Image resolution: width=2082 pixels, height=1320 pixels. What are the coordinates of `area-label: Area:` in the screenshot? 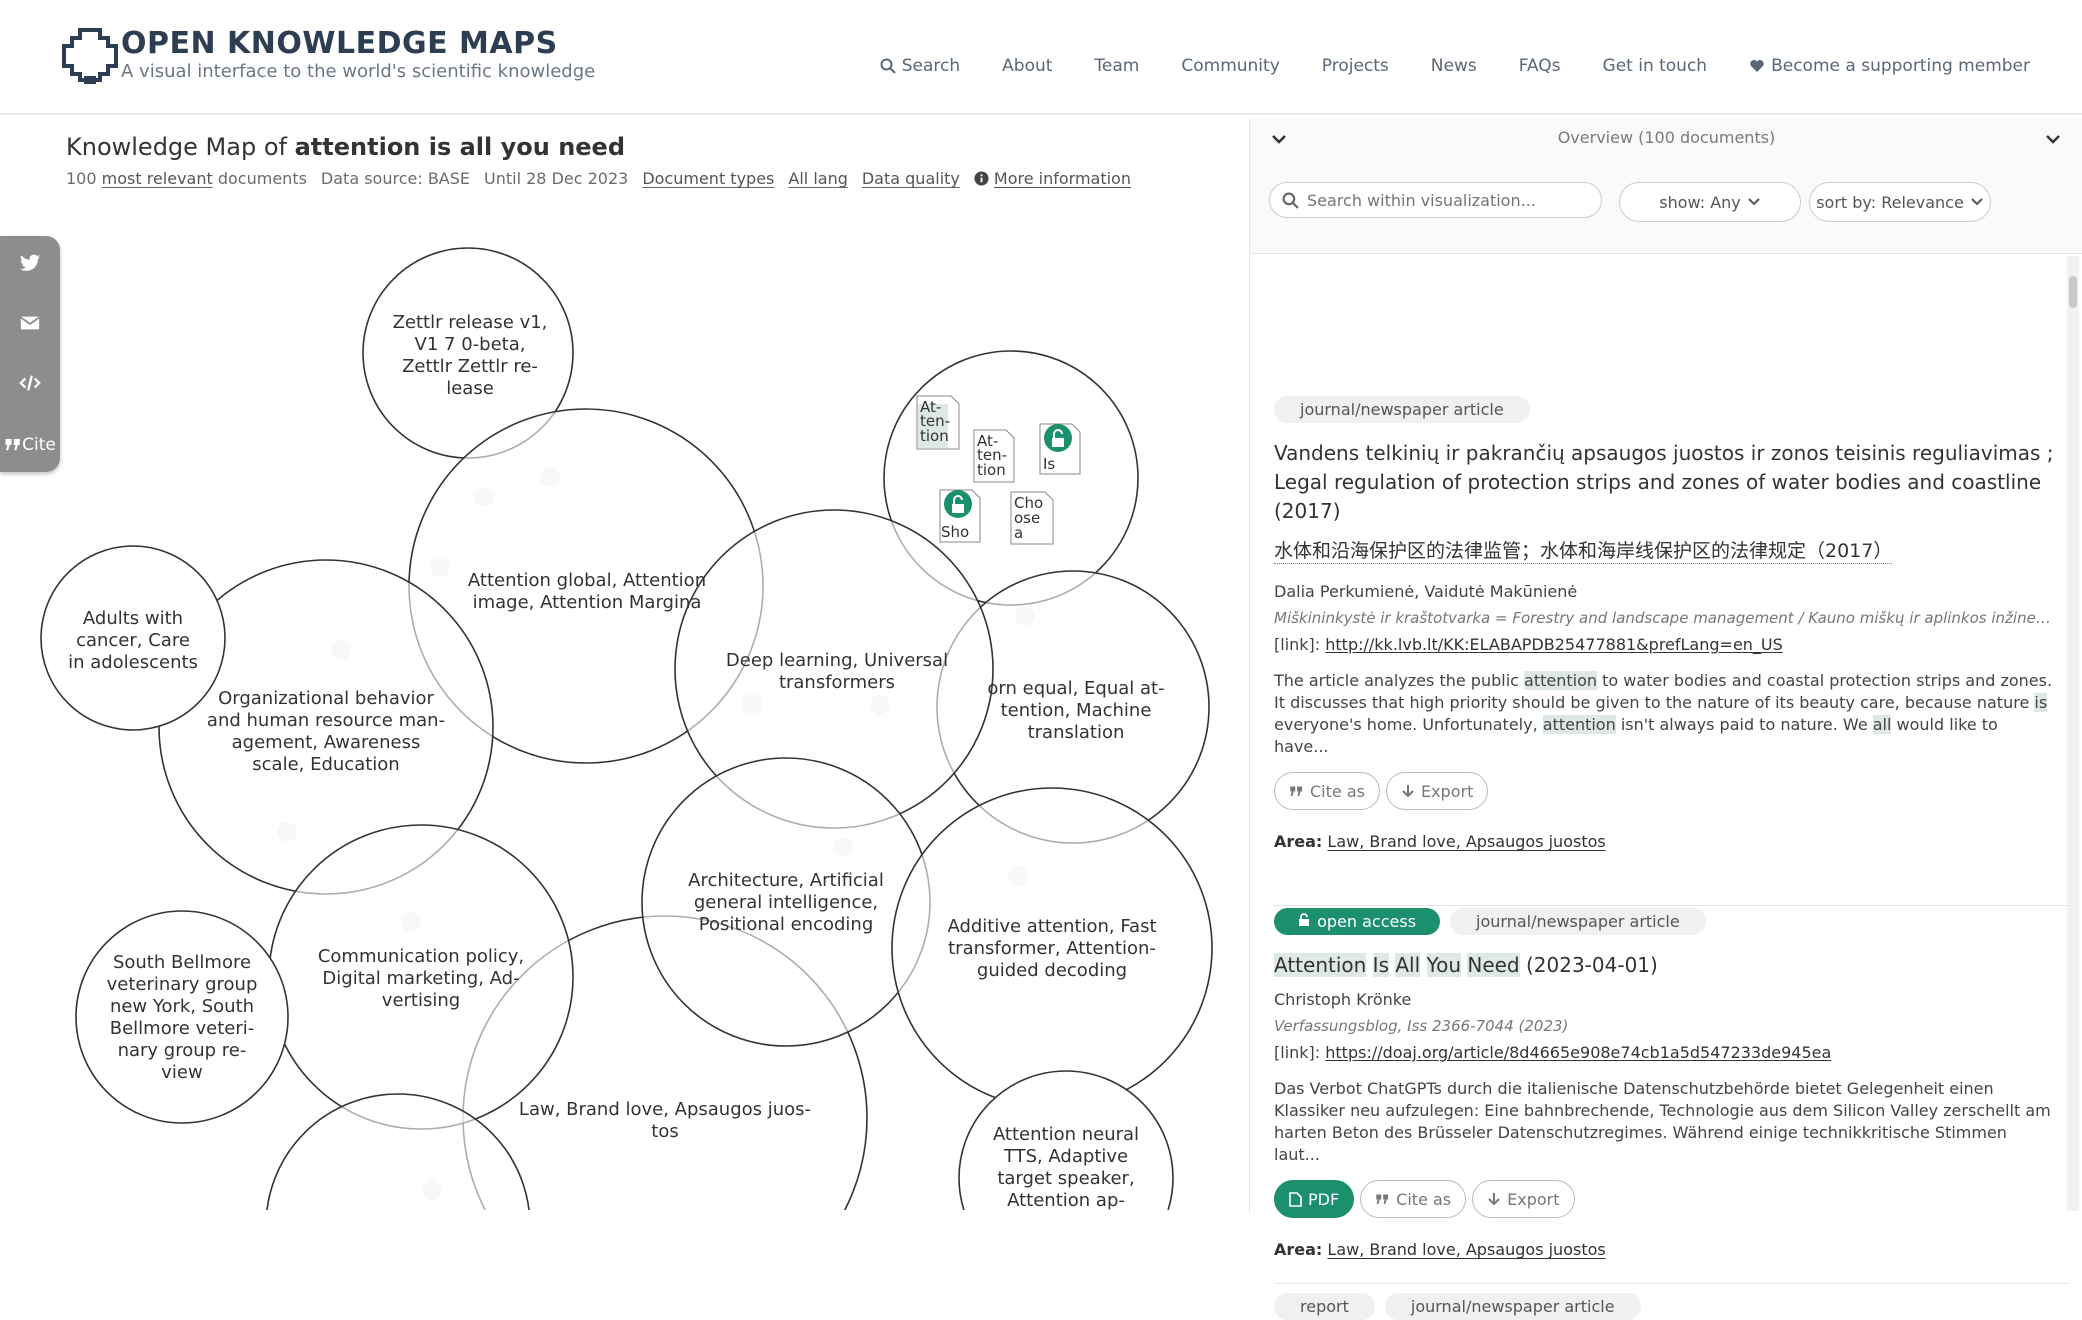 It's located at (1298, 841).